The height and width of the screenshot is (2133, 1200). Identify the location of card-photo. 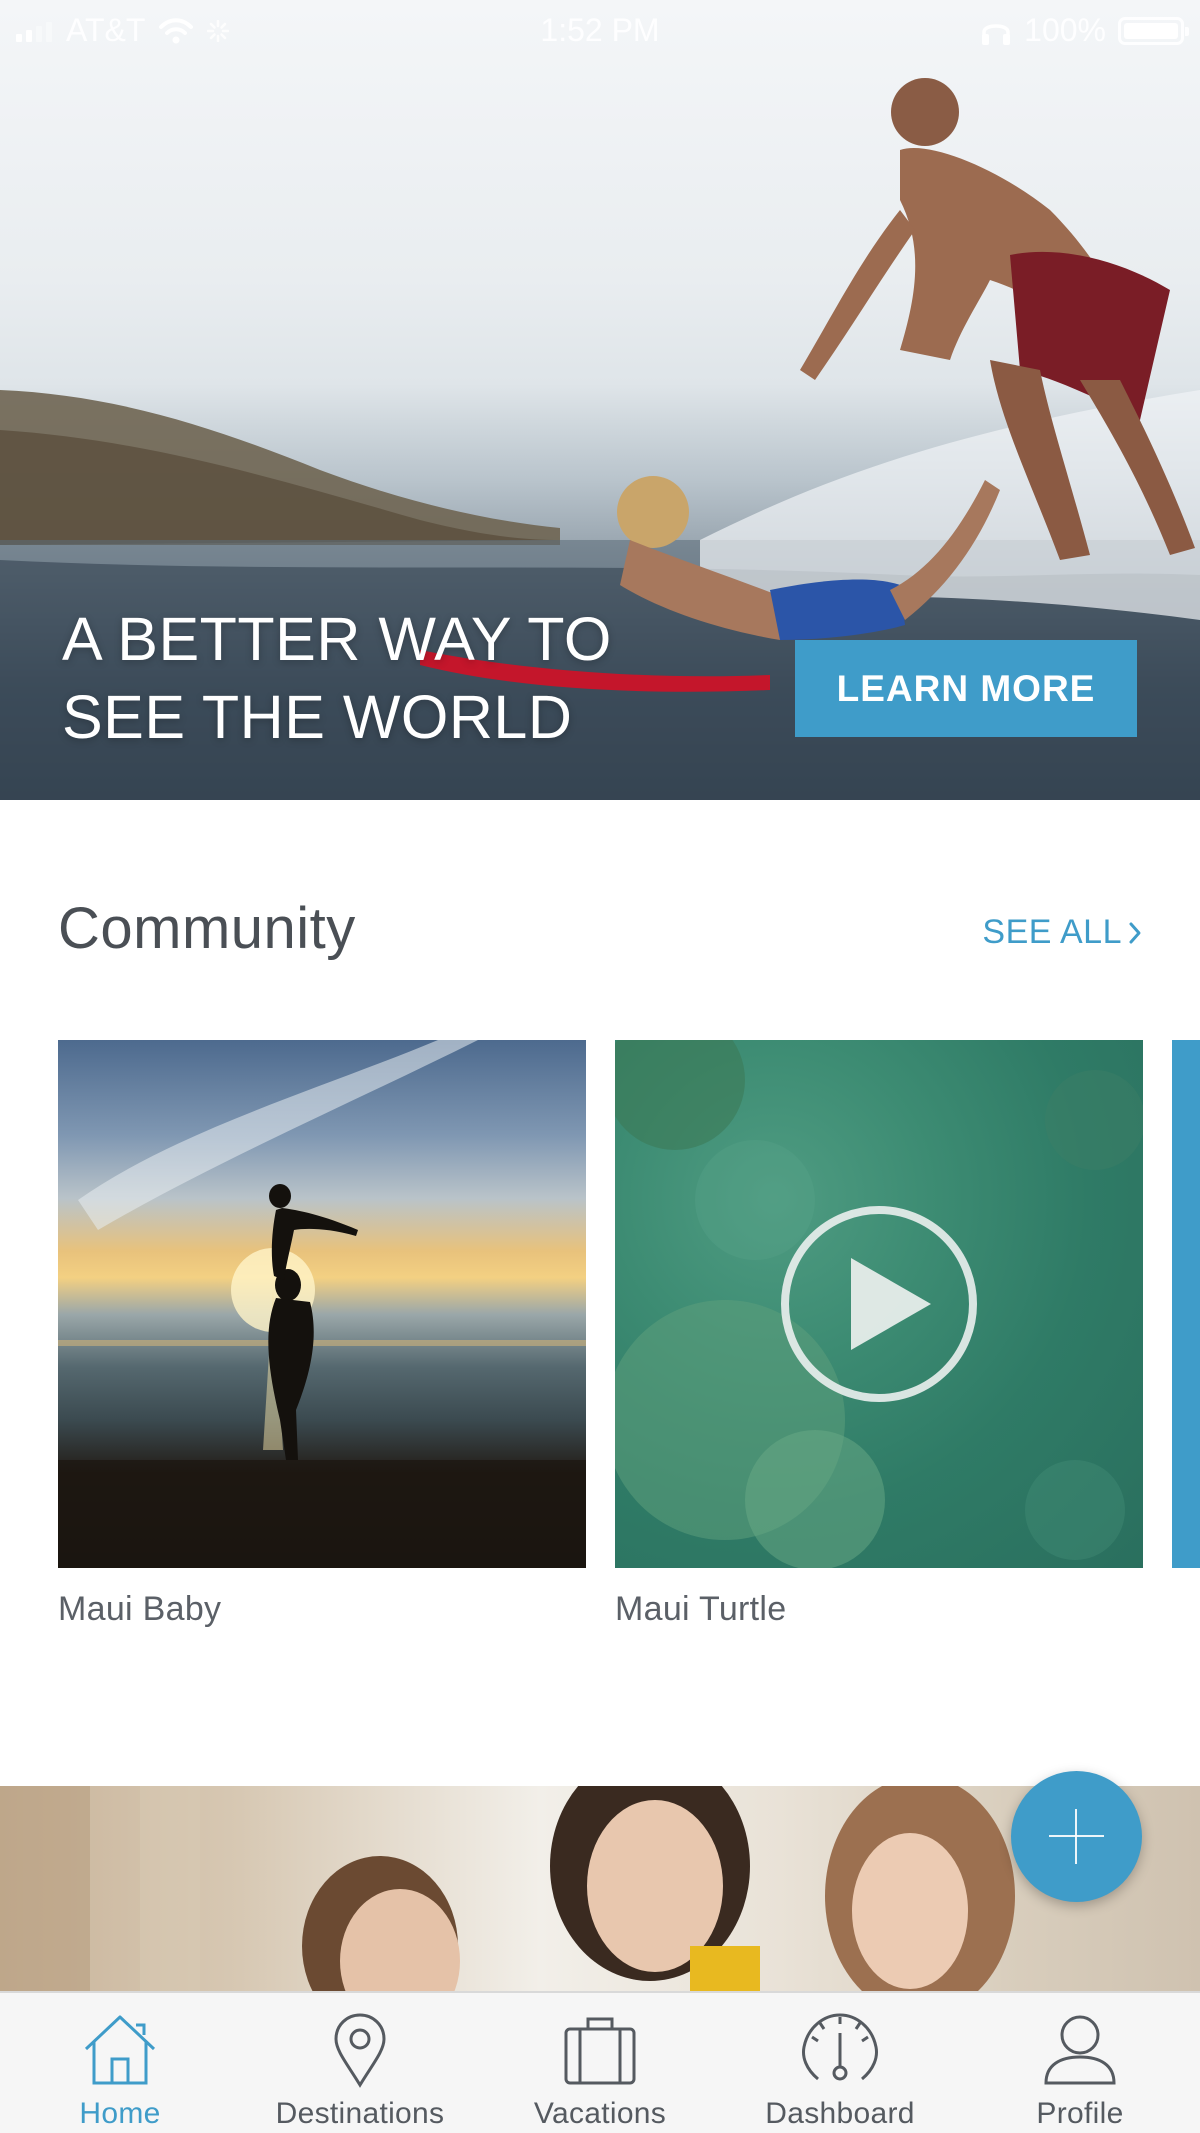
(322, 1304).